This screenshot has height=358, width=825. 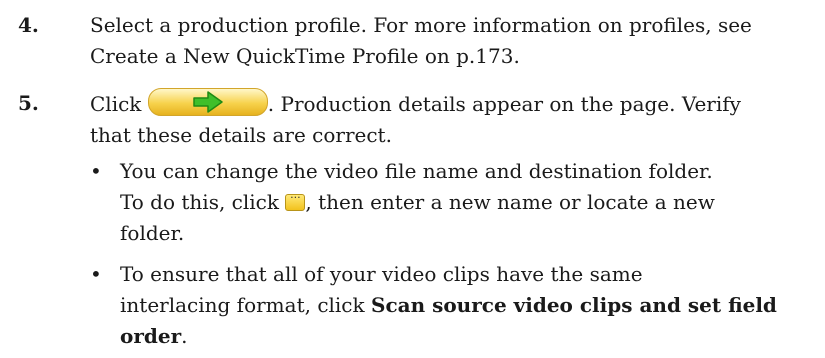 I want to click on green-arrow-icon, so click(x=208, y=102).